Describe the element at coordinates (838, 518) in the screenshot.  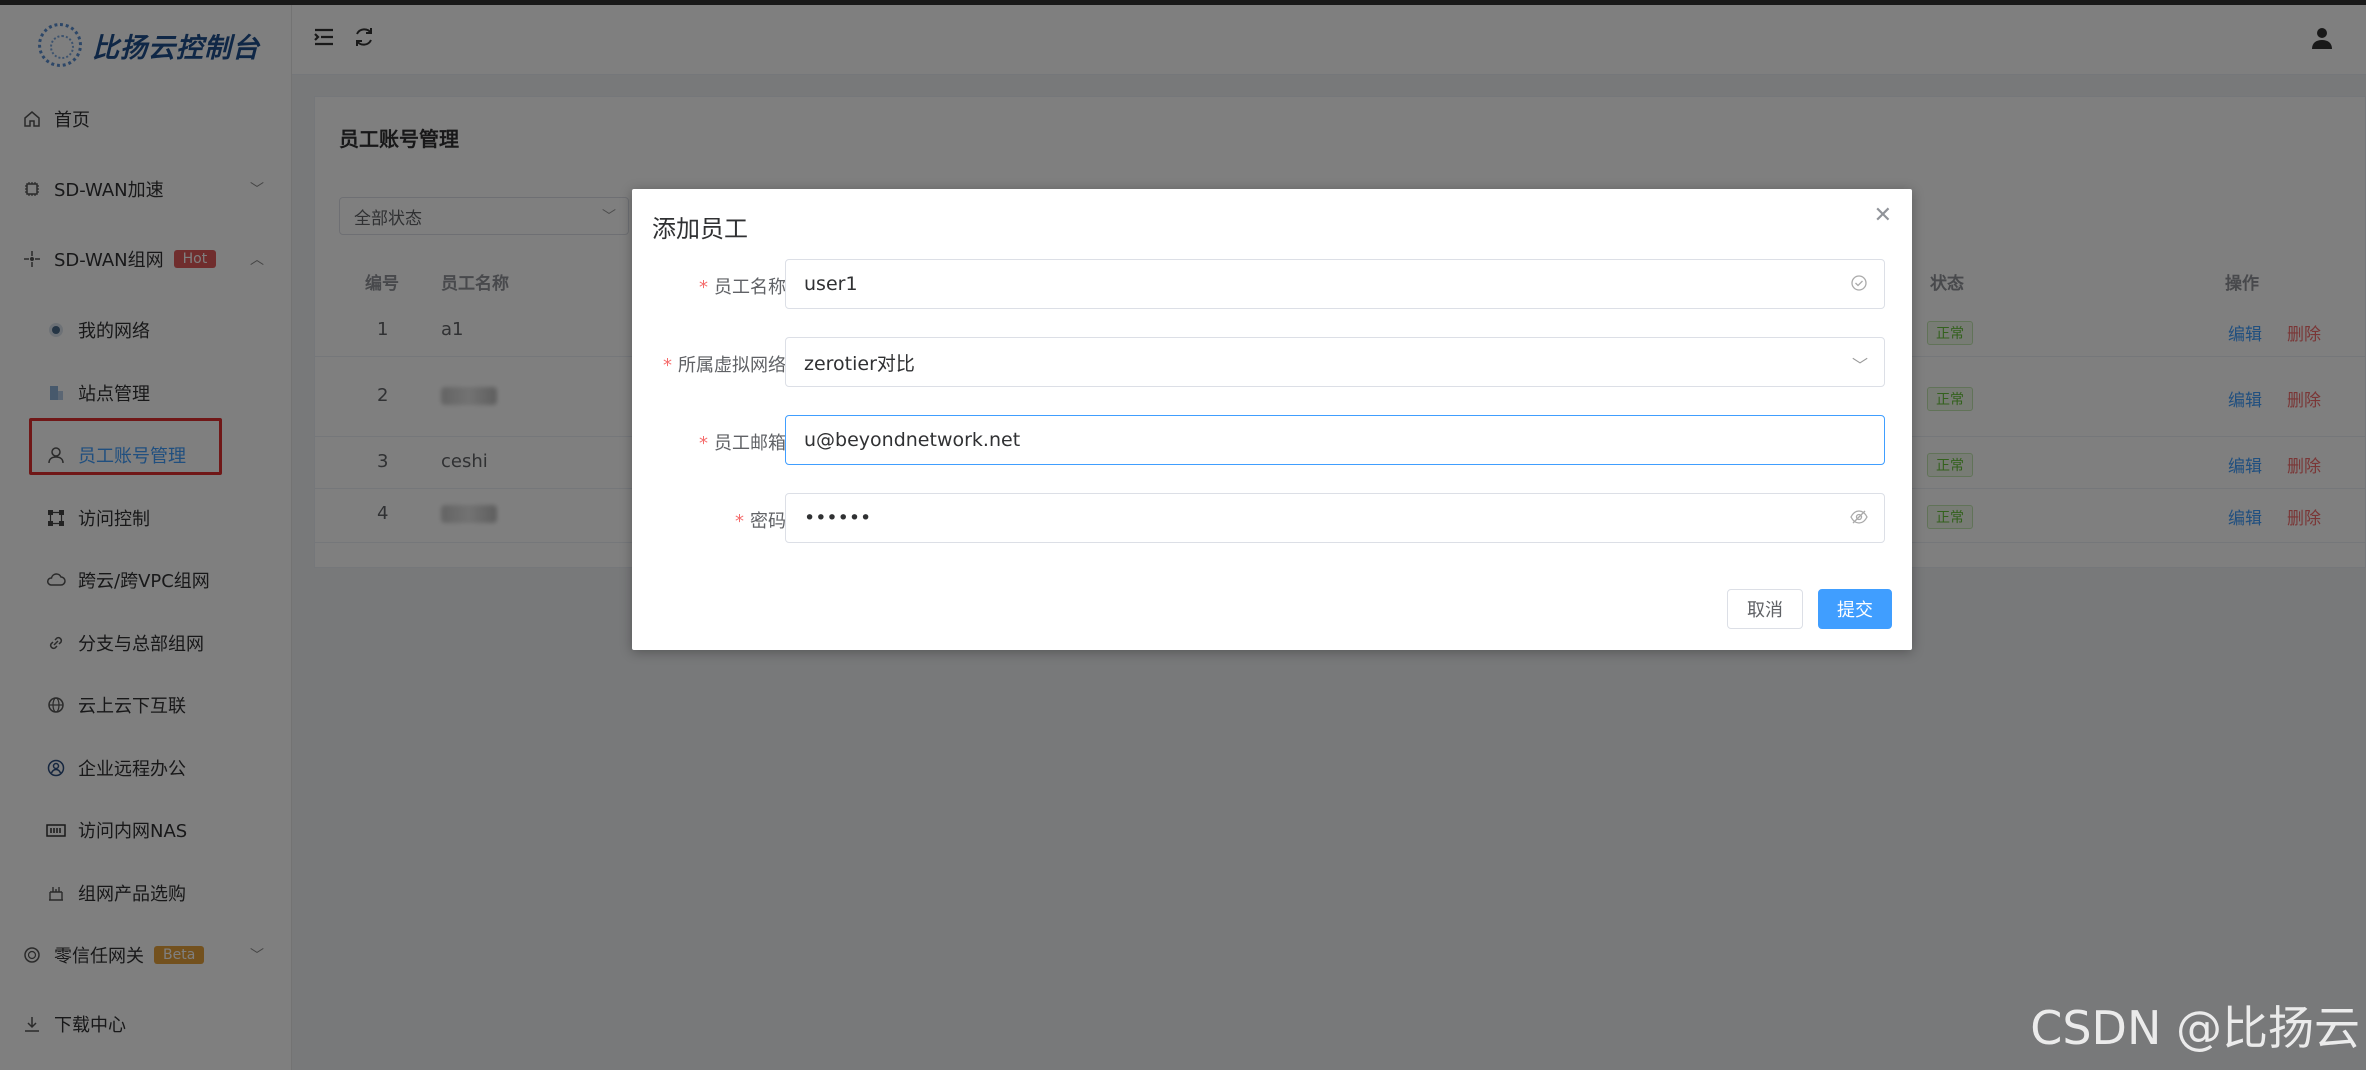
I see `password-value: ••••••` at that location.